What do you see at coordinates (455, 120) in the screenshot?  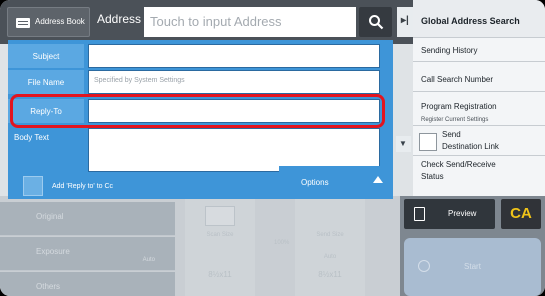 I see `program-registration-sub: Register Current Settings` at bounding box center [455, 120].